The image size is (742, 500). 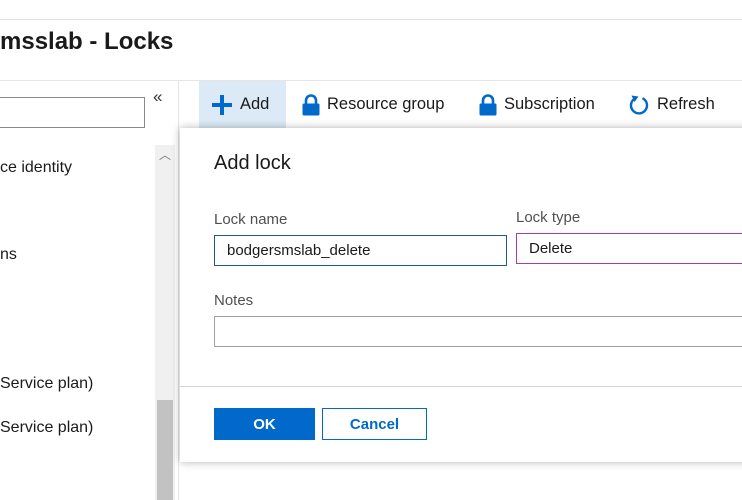 I want to click on blade-divider, so click(x=178, y=290).